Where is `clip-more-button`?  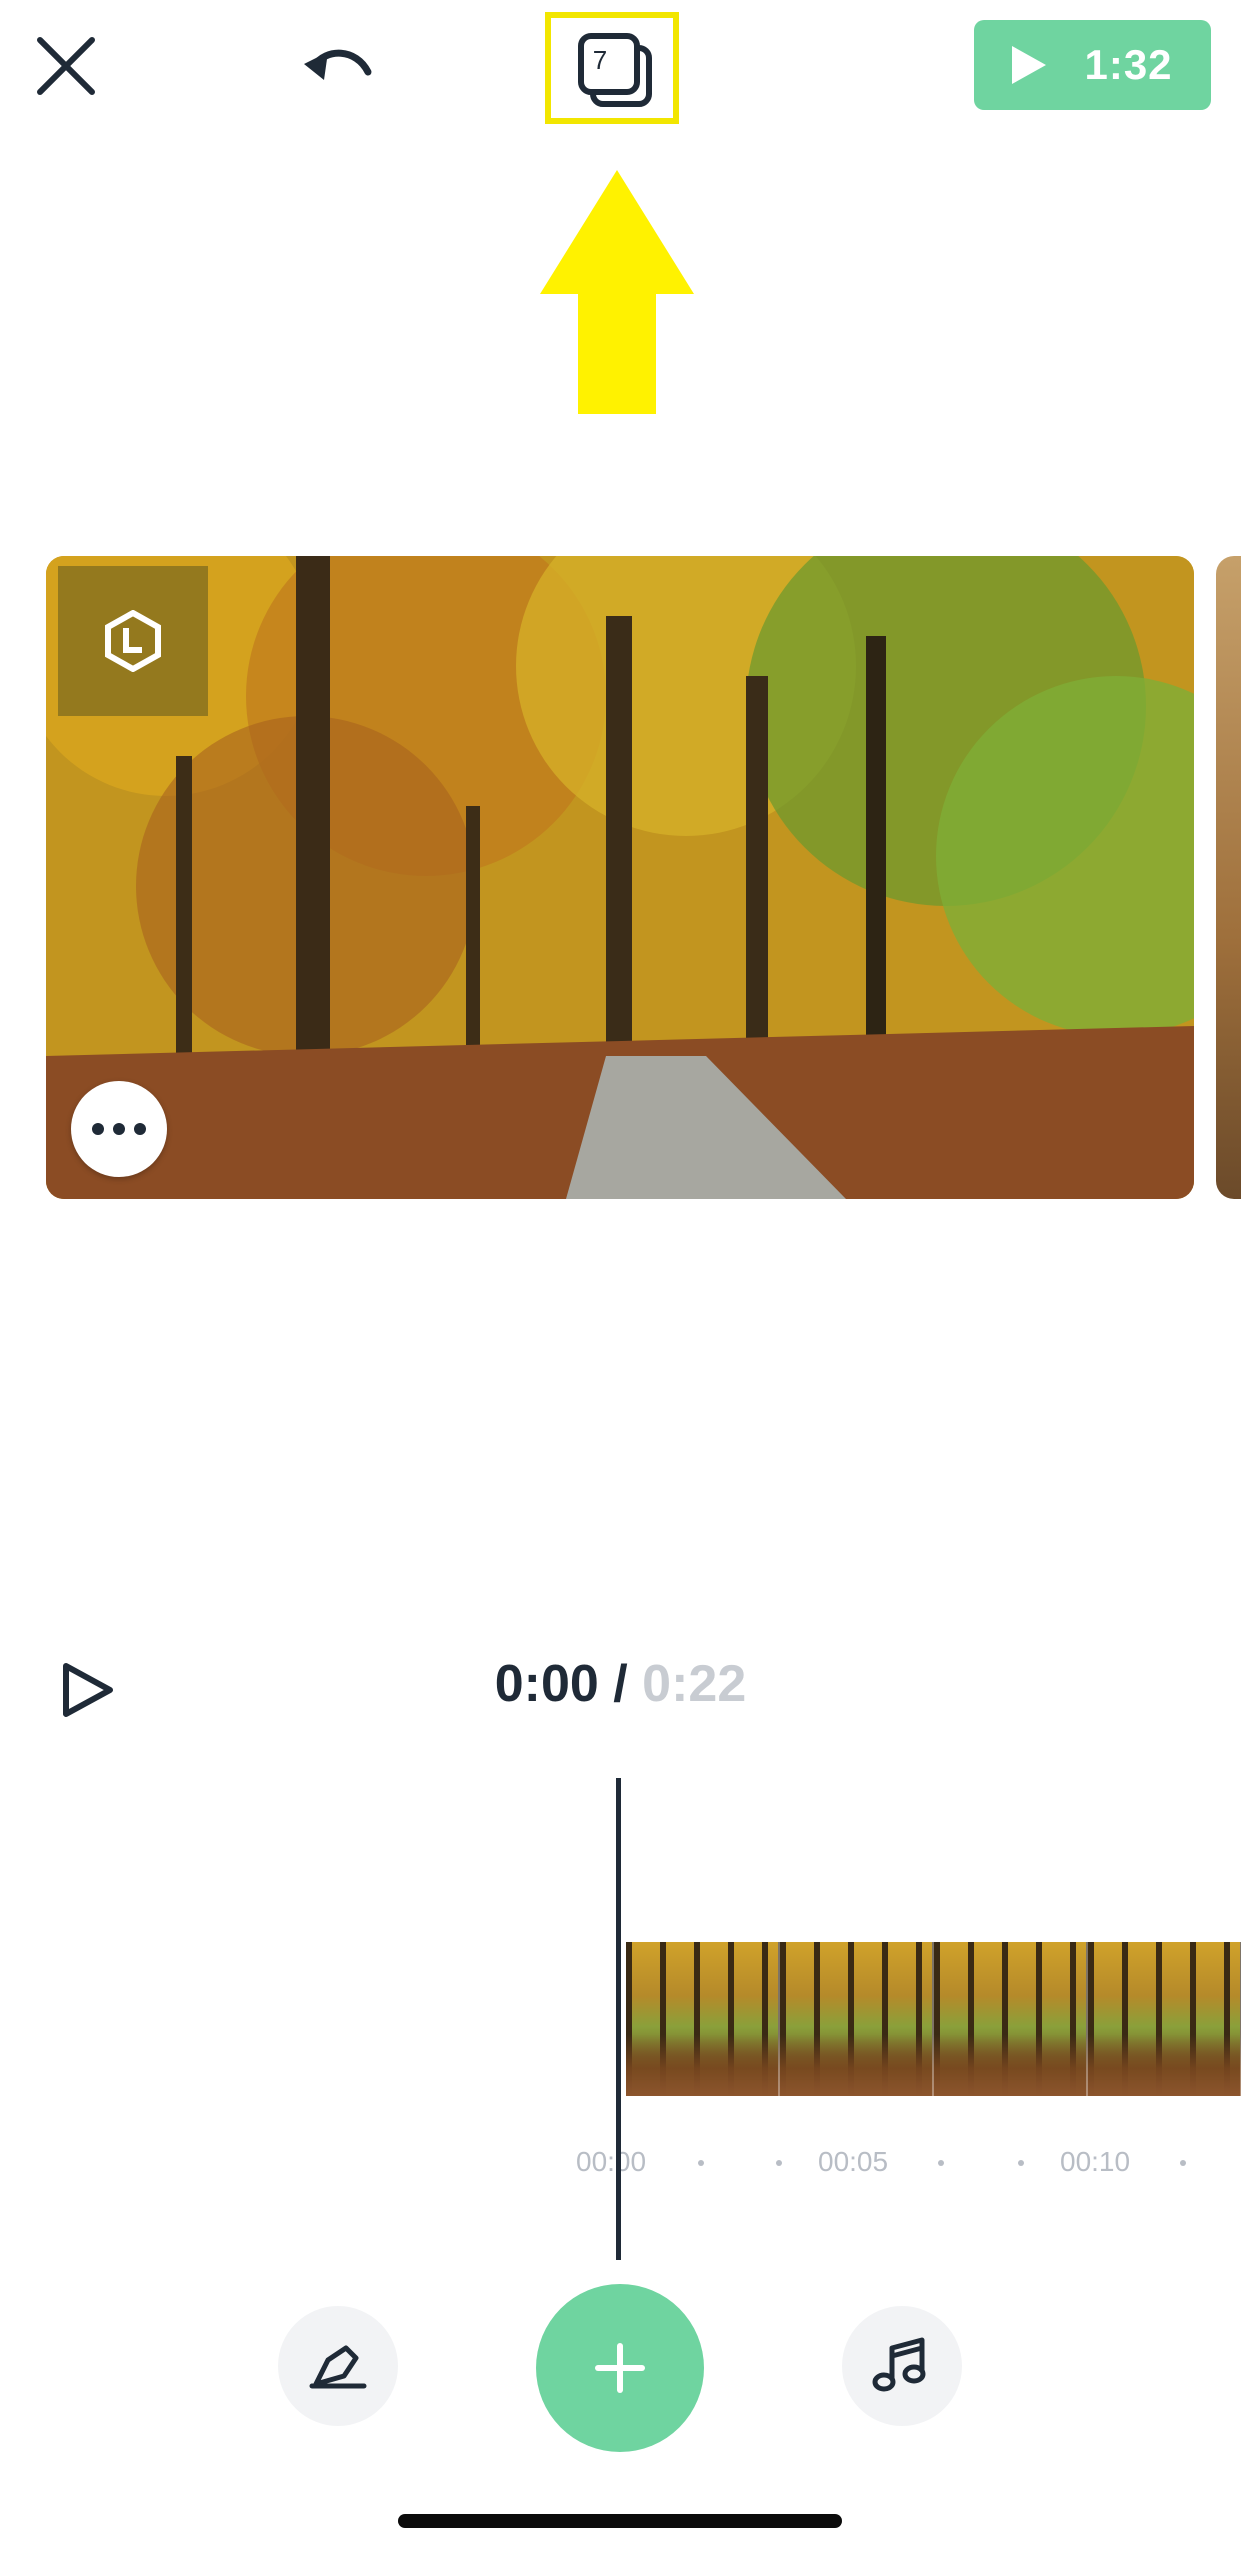 clip-more-button is located at coordinates (119, 1129).